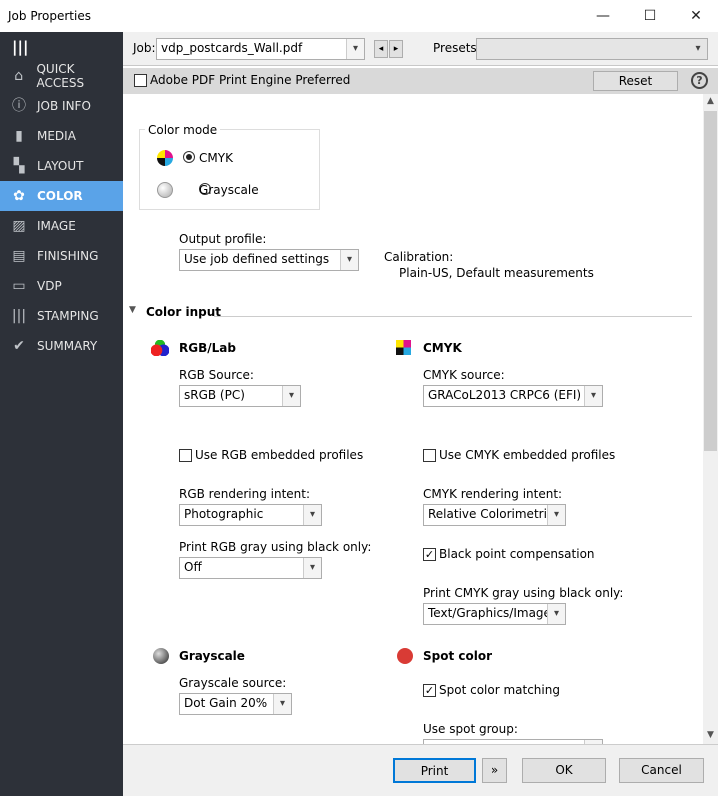 This screenshot has width=718, height=796. Describe the element at coordinates (223, 239) in the screenshot. I see `output-profile-label: Output profile:` at that location.